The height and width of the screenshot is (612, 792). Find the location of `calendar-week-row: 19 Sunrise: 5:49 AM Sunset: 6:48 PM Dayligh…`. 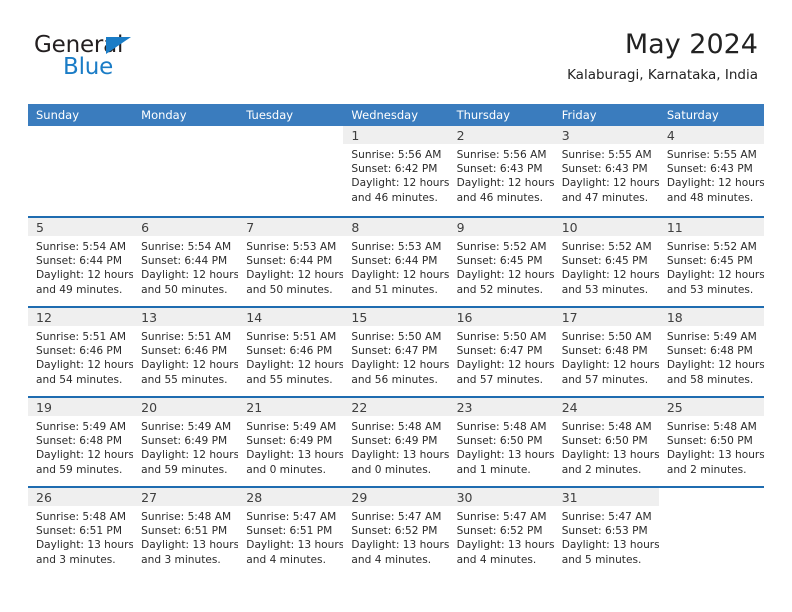

calendar-week-row: 19 Sunrise: 5:49 AM Sunset: 6:48 PM Dayligh… is located at coordinates (396, 441).